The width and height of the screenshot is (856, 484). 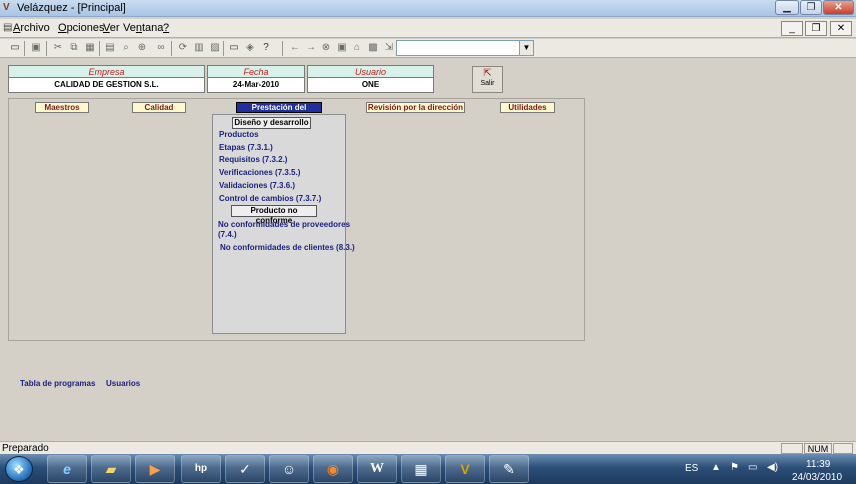 What do you see at coordinates (239, 135) in the screenshot?
I see `link-productos: Productos` at bounding box center [239, 135].